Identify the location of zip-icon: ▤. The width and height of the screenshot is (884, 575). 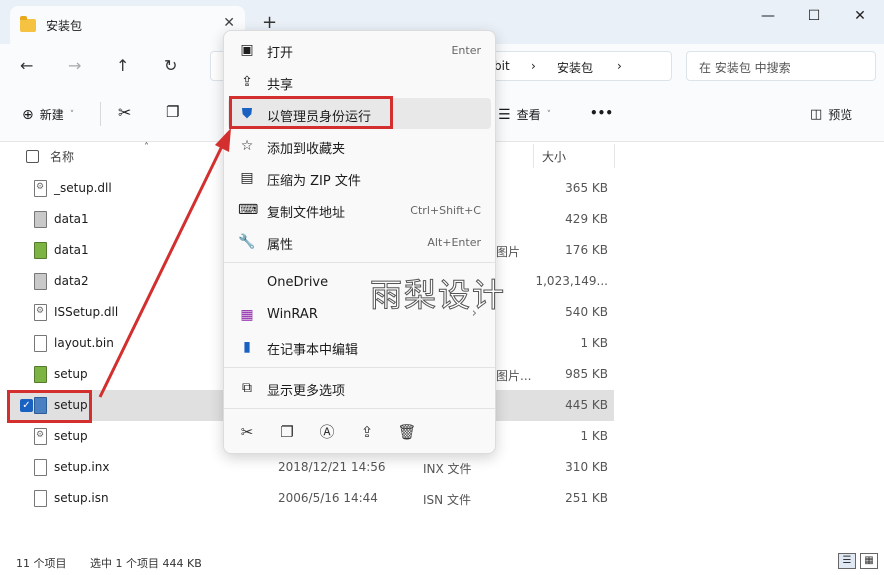
(247, 178).